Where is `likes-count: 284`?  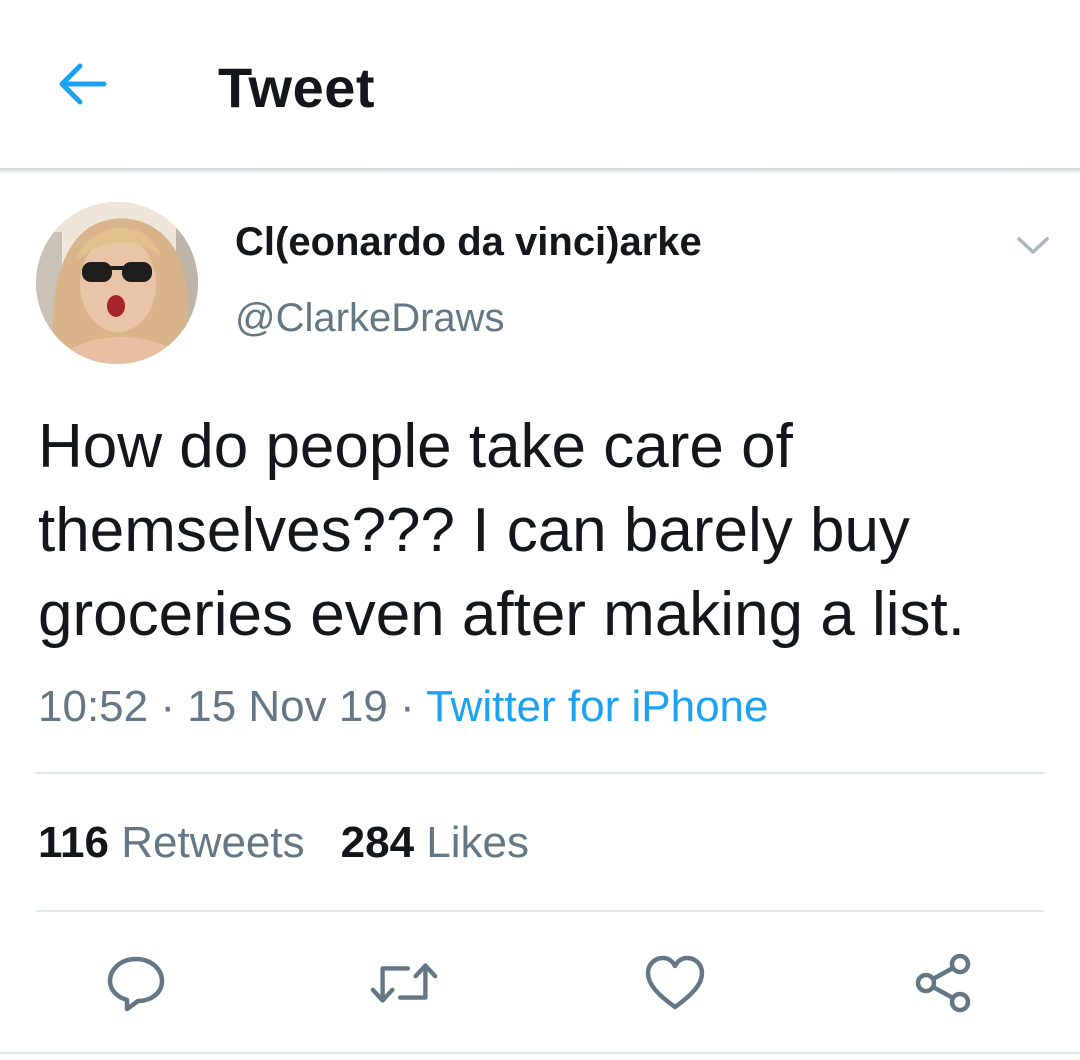
likes-count: 284 is located at coordinates (377, 842).